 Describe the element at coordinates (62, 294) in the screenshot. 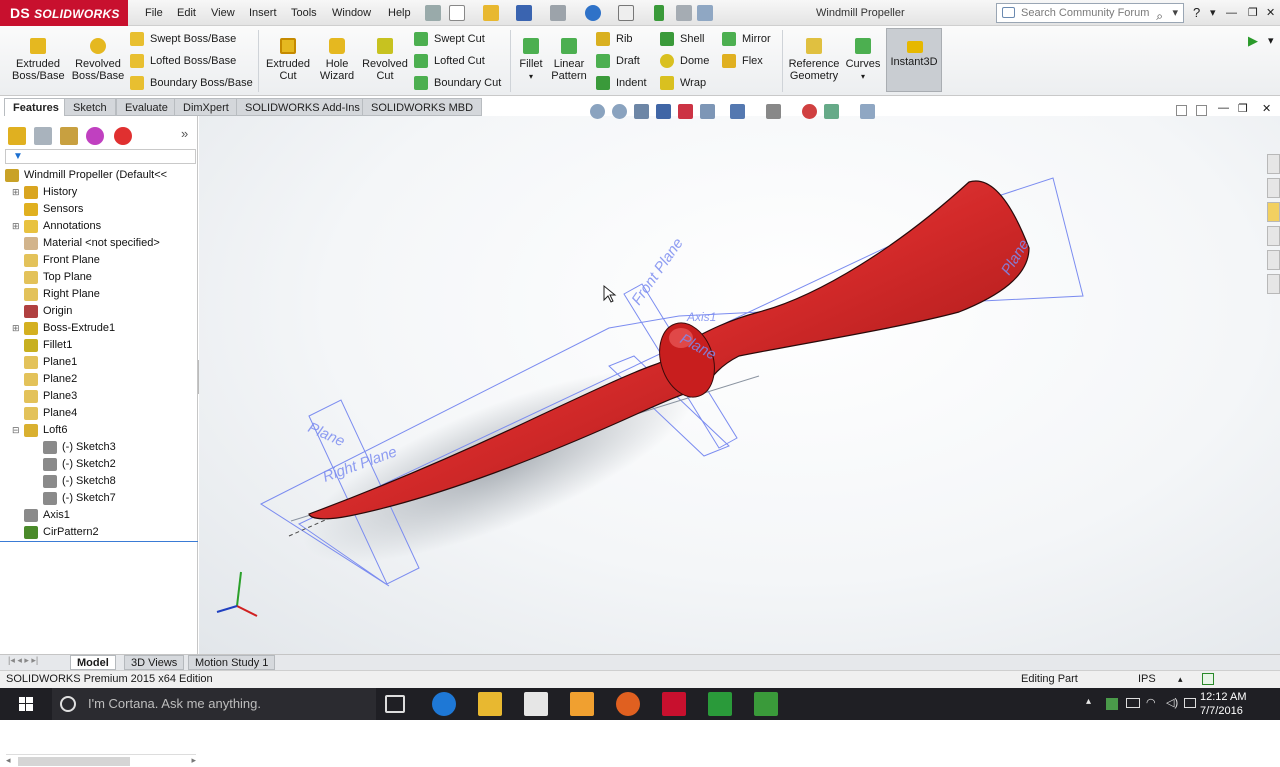

I see `tree-item: Right Plane` at that location.